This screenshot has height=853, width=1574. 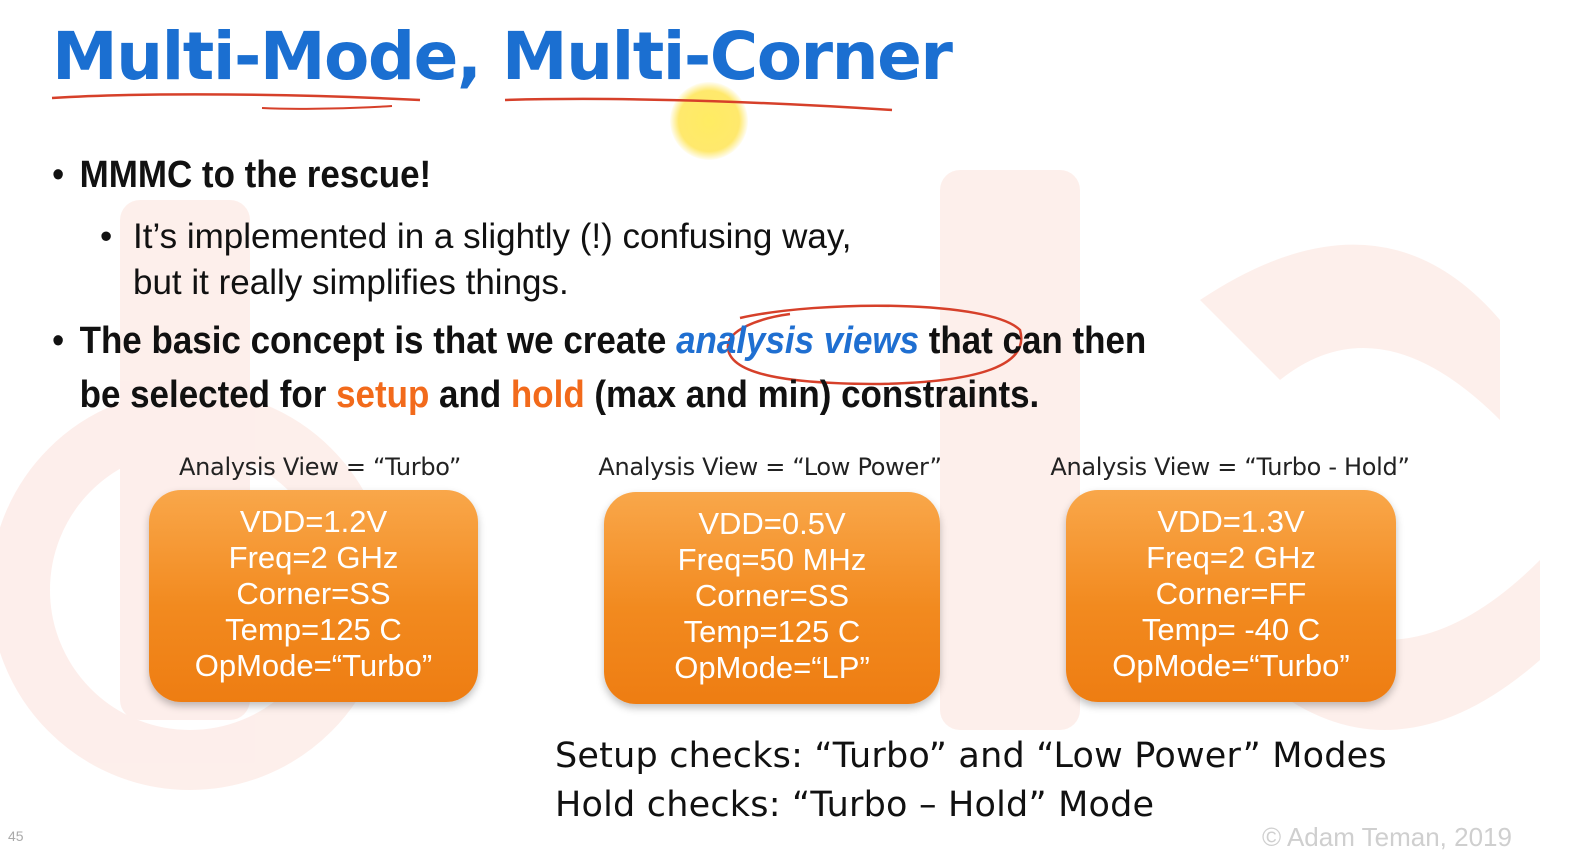 I want to click on bullet-mmmc: • MMMC to the rescue!, so click(x=241, y=175).